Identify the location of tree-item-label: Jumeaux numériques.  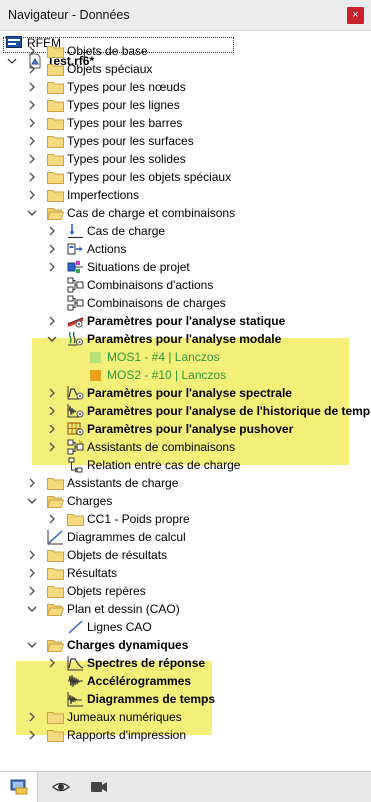
(124, 717).